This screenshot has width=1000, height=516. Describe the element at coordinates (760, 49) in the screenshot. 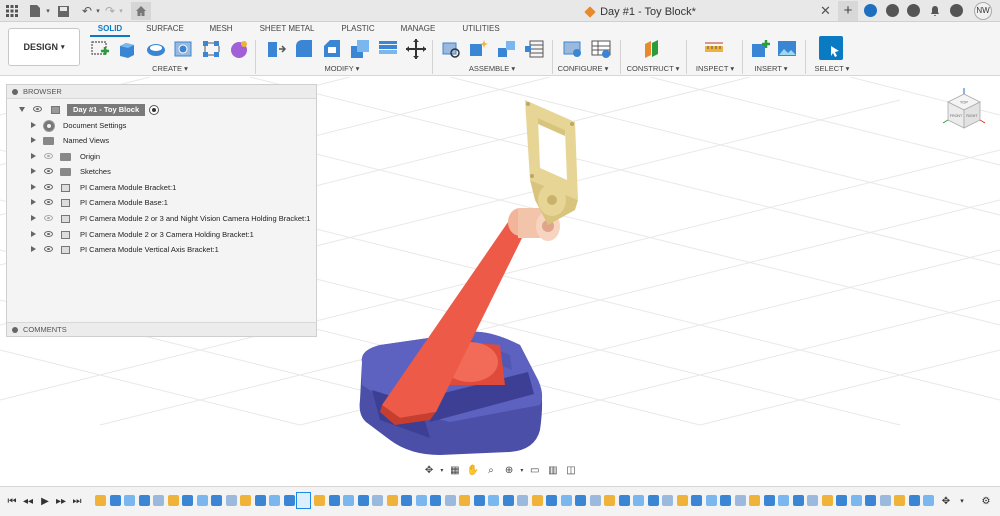

I see `insert-derive-icon` at that location.